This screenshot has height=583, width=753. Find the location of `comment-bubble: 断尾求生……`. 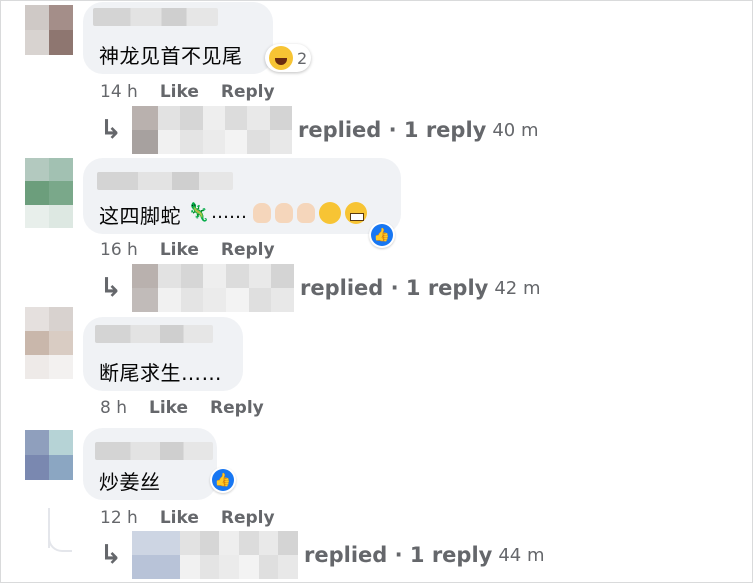

comment-bubble: 断尾求生…… is located at coordinates (163, 354).